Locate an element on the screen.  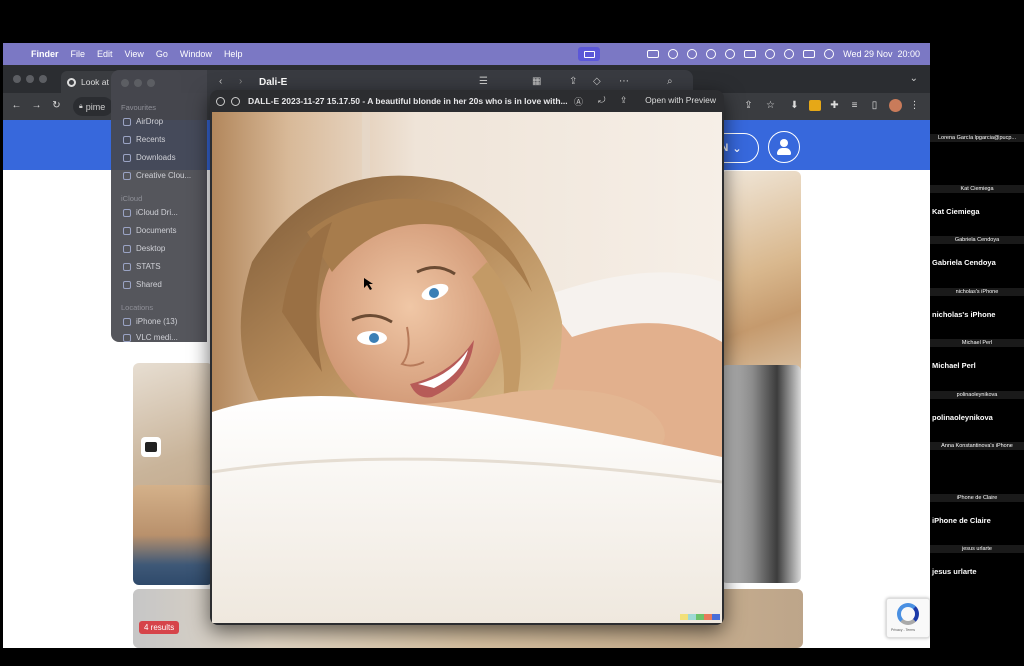
sidebar-section-favourites: Favourites is located at coordinates (139, 107).